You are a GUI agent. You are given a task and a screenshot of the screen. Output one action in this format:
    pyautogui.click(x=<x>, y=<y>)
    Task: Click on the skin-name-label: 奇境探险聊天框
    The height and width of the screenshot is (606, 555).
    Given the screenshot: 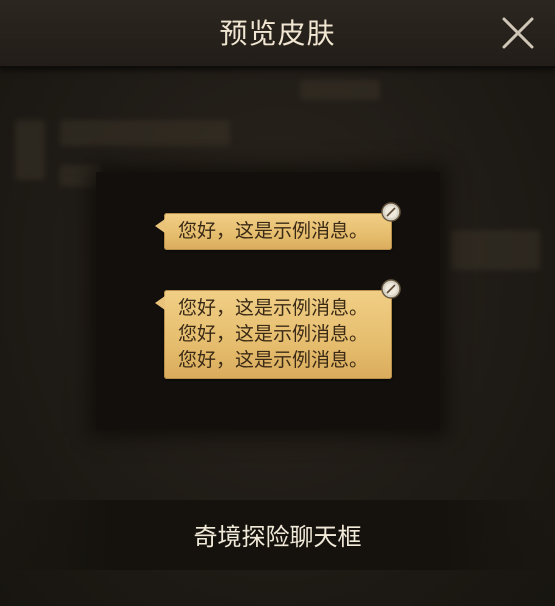 What is the action you would take?
    pyautogui.click(x=277, y=537)
    